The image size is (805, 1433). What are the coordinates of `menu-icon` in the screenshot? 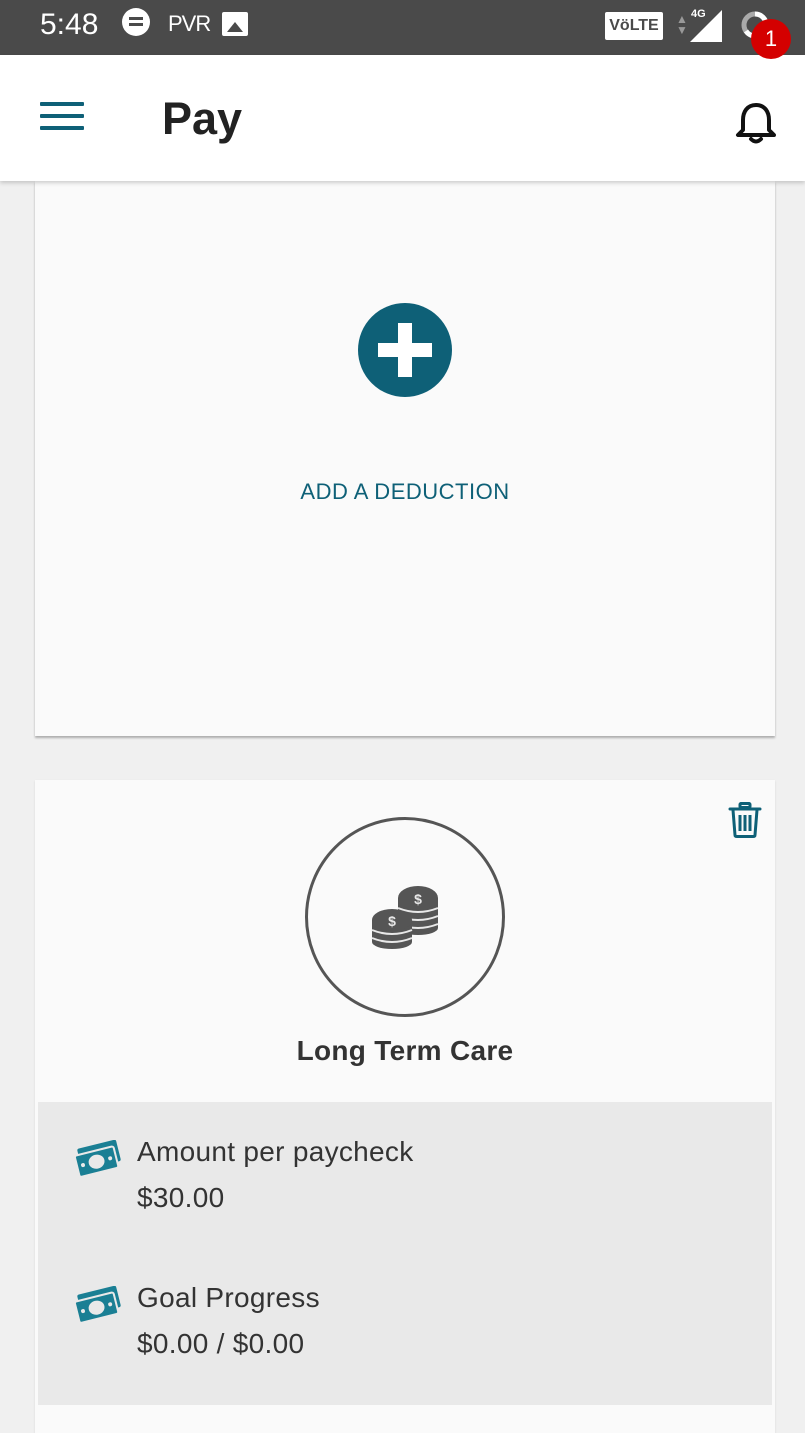 It's located at (62, 118).